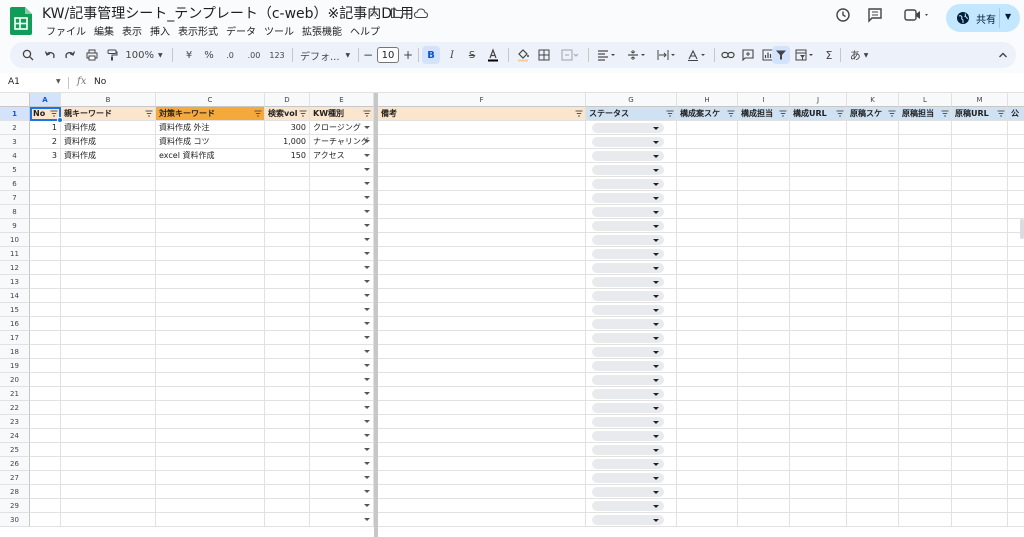 This screenshot has height=537, width=1024. What do you see at coordinates (287, 100) in the screenshot?
I see `column-header-D: D` at bounding box center [287, 100].